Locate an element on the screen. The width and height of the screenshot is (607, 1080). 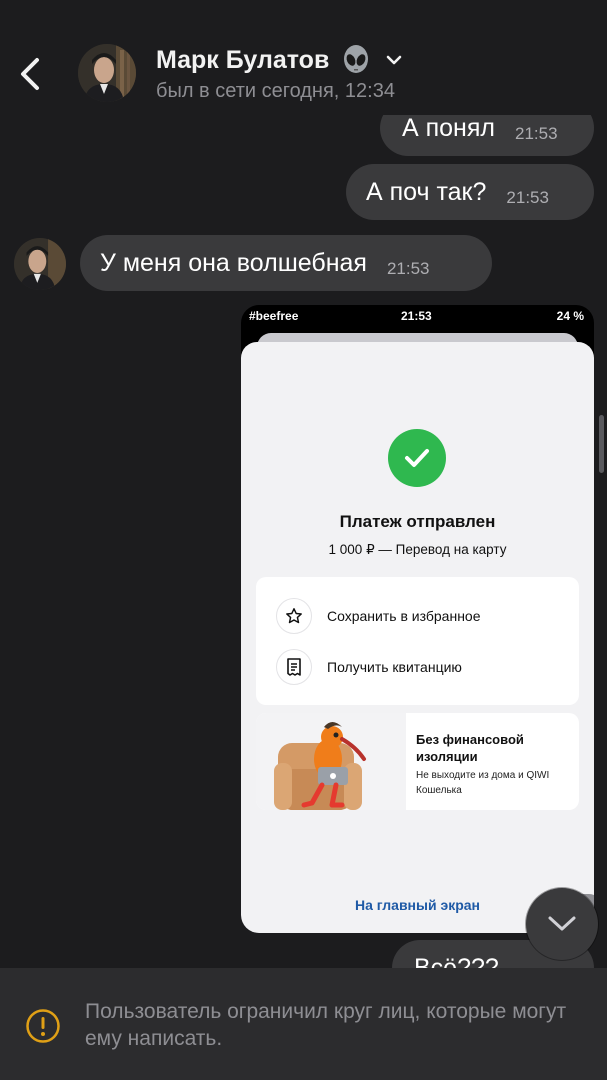
save-favorite-button: Сохранить в избранное is located at coordinates (417, 616).